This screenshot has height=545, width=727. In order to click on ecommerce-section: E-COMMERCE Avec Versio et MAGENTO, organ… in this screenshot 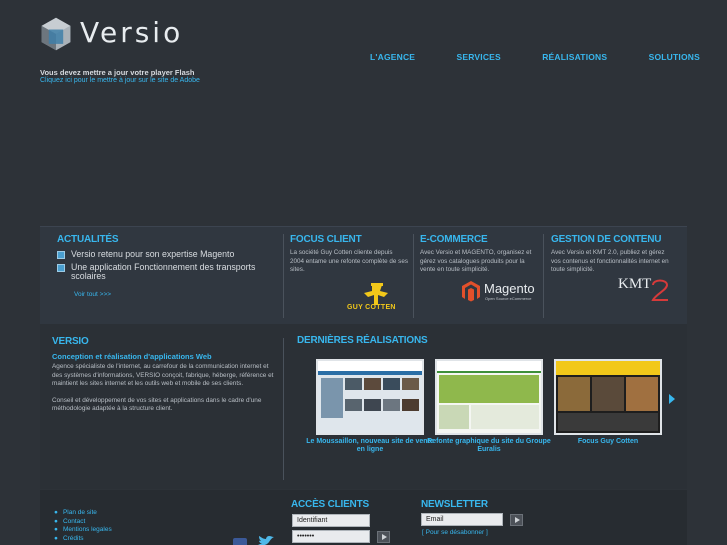, I will do `click(479, 254)`.